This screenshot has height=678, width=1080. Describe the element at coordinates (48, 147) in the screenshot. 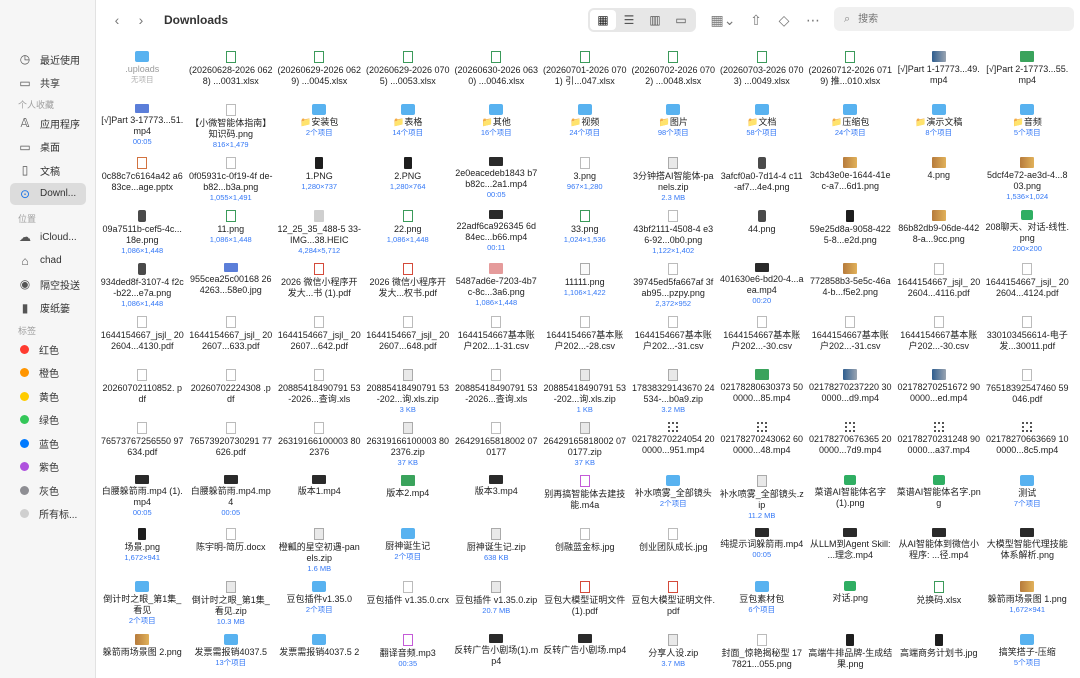

I see `sidebar-item: ▭ 桌面` at that location.